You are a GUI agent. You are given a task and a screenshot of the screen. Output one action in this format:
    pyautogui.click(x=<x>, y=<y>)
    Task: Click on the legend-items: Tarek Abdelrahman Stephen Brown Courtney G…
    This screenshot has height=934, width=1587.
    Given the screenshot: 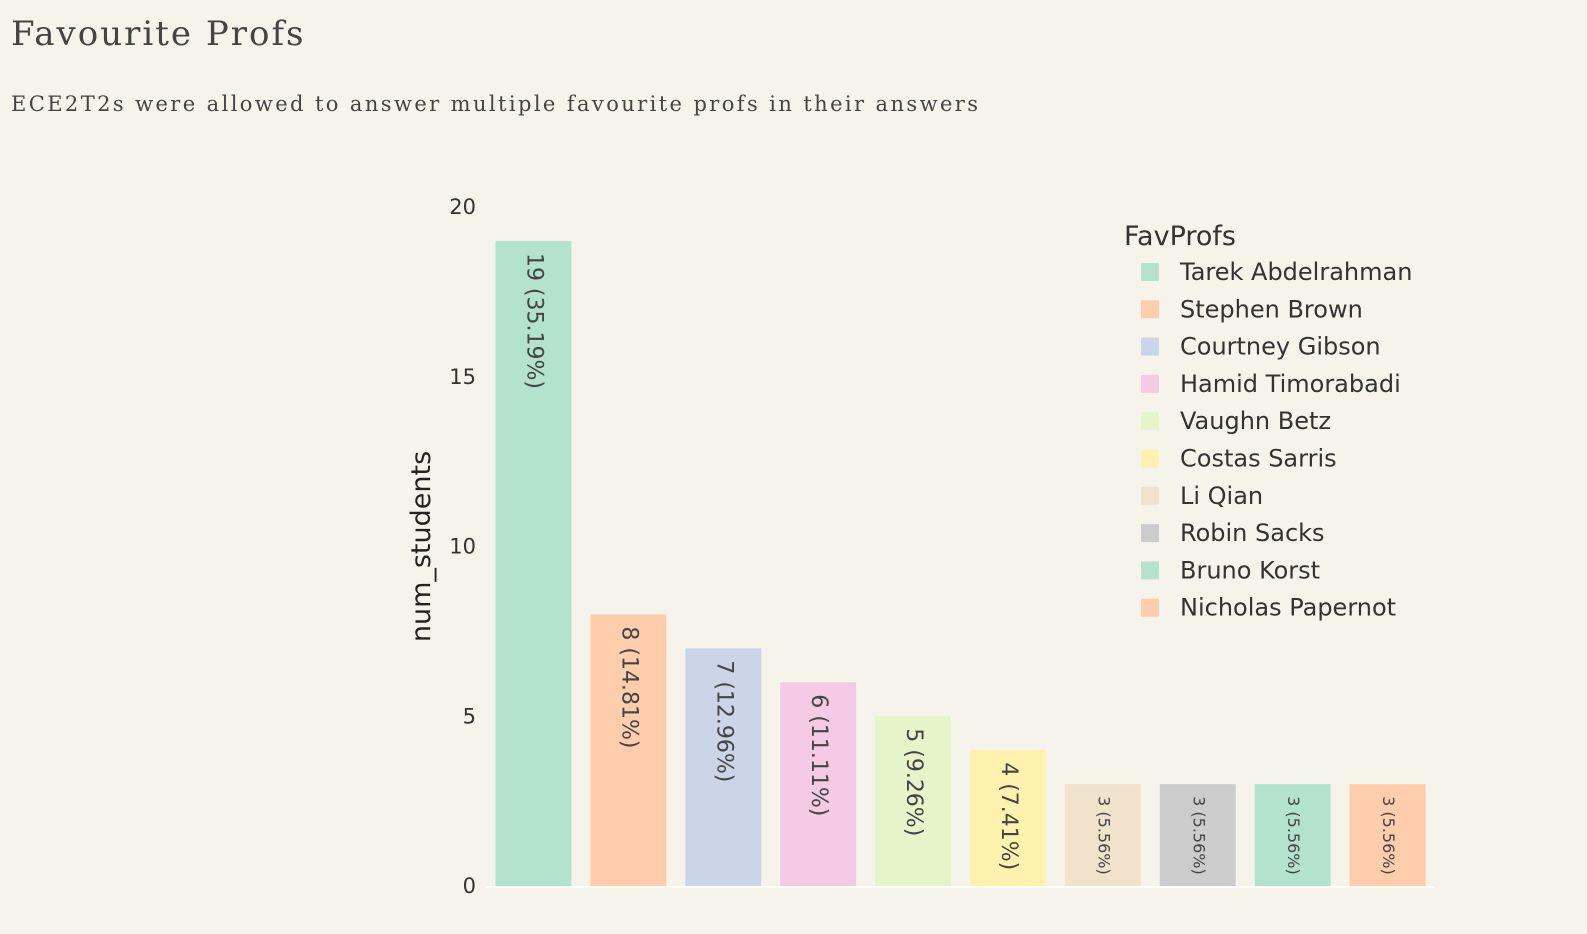 What is the action you would take?
    pyautogui.click(x=1276, y=440)
    